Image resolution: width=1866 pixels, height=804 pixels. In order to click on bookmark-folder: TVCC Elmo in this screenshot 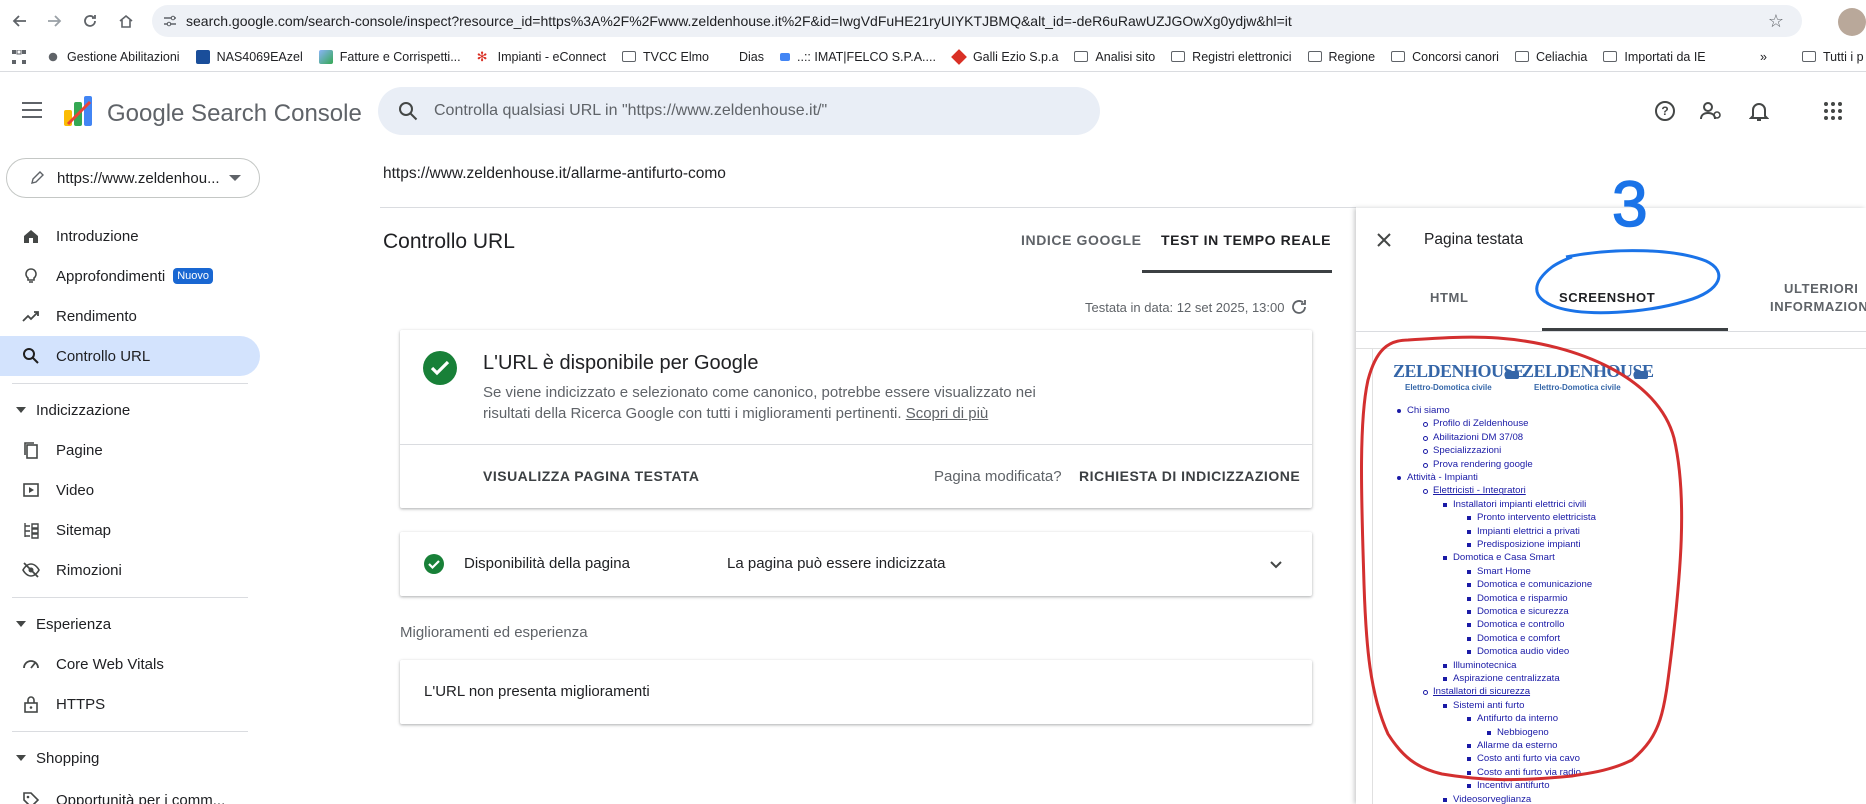, I will do `click(665, 57)`.